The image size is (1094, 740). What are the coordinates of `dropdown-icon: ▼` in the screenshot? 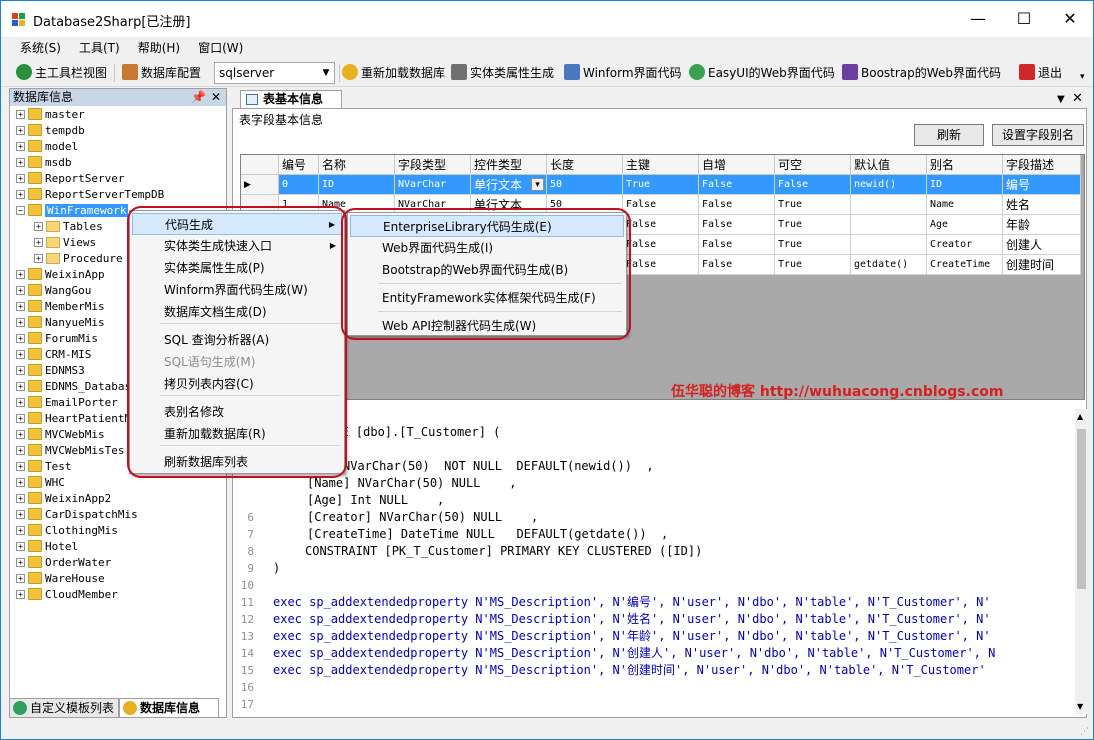 It's located at (1061, 99).